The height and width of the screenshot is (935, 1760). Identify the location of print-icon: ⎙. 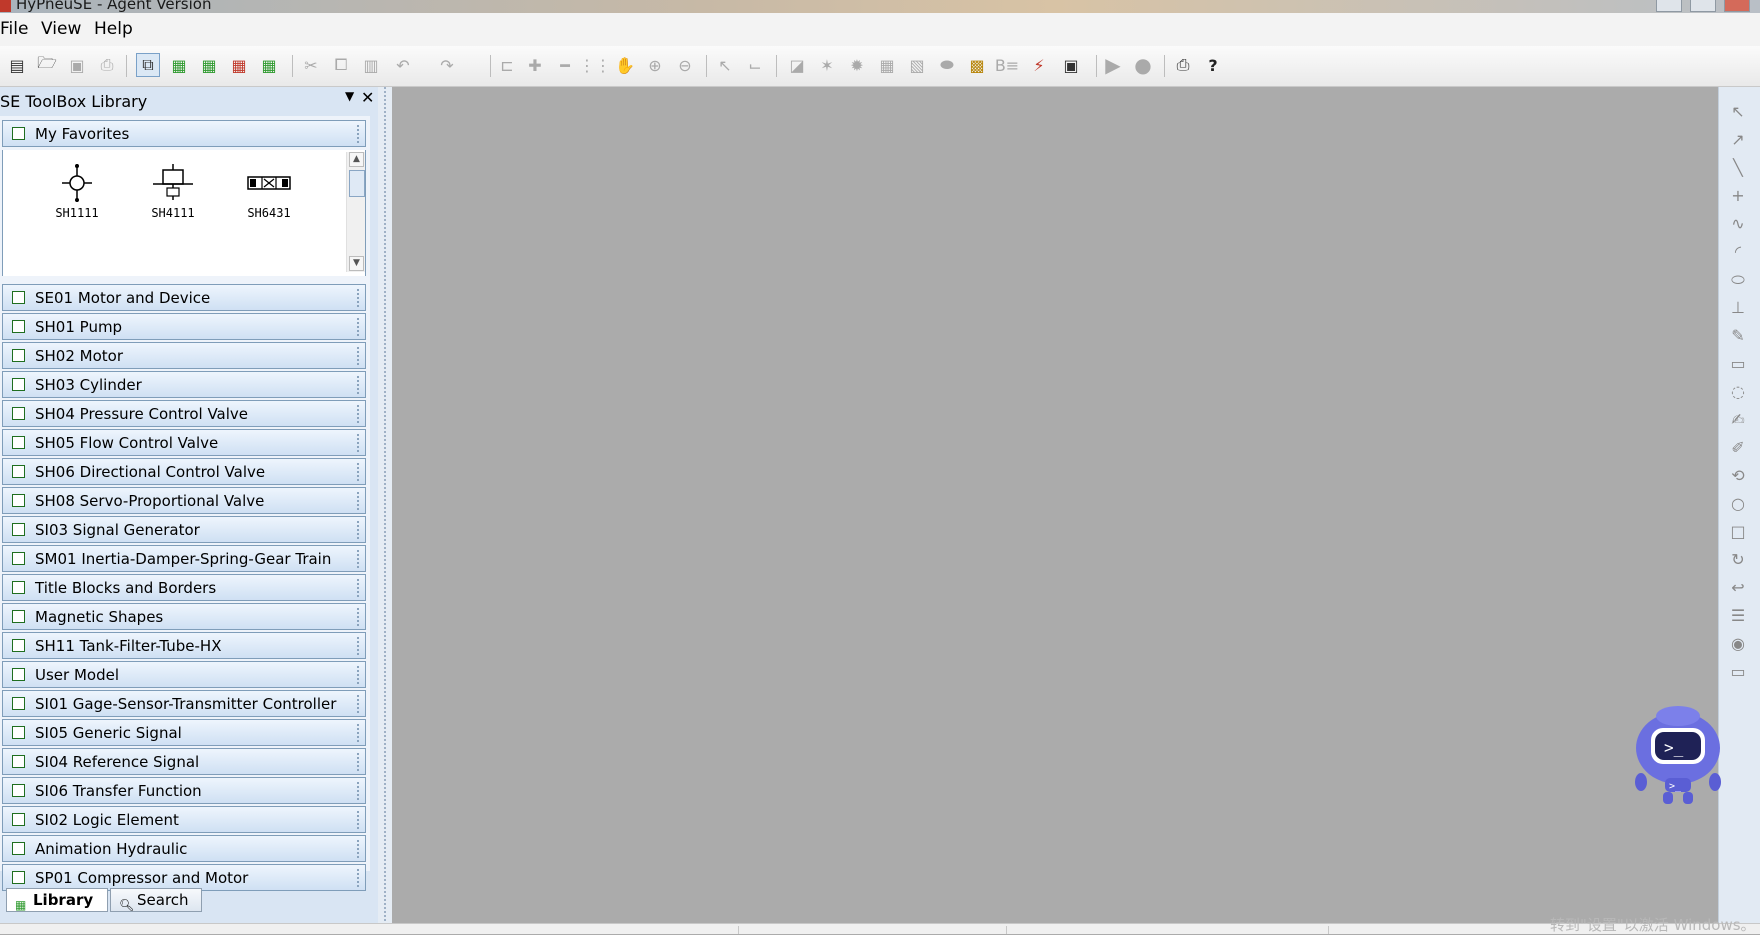
(107, 65).